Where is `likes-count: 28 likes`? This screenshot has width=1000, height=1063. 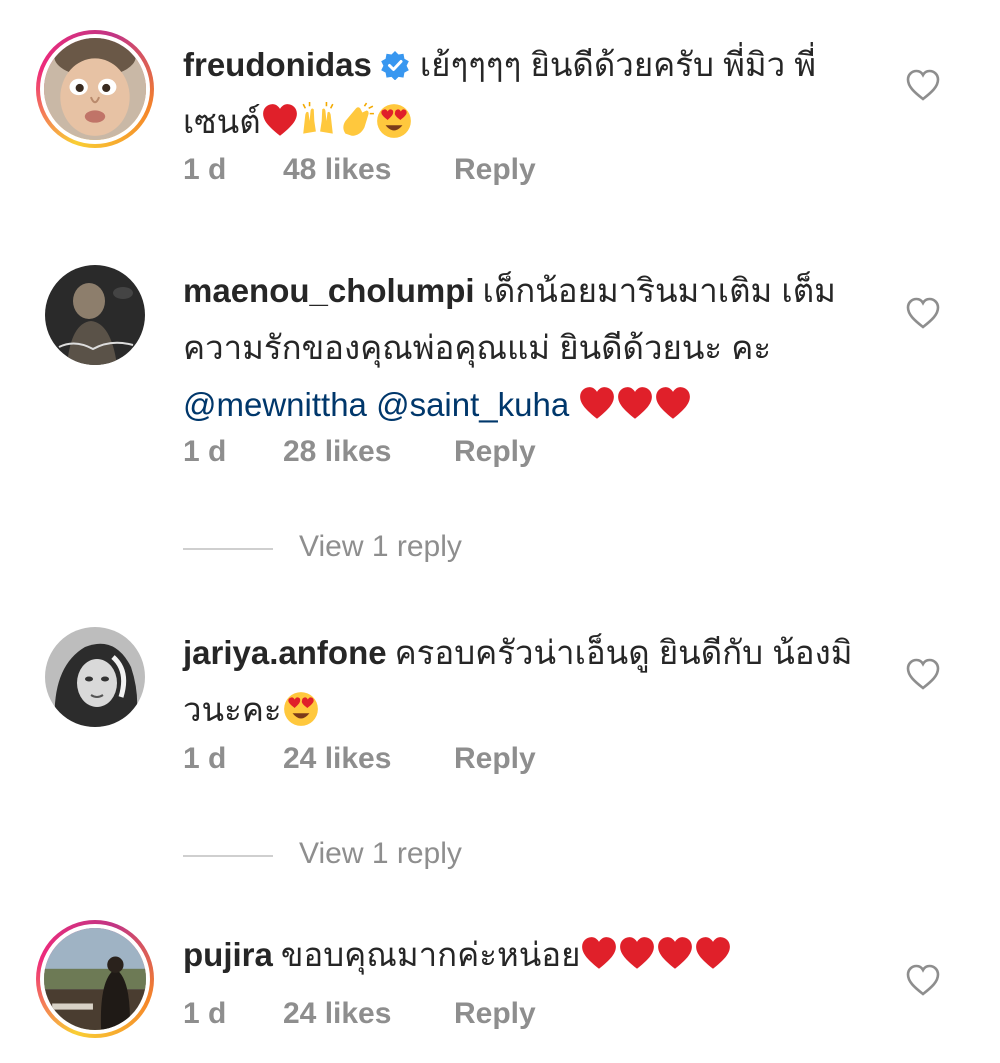
likes-count: 28 likes is located at coordinates (337, 452).